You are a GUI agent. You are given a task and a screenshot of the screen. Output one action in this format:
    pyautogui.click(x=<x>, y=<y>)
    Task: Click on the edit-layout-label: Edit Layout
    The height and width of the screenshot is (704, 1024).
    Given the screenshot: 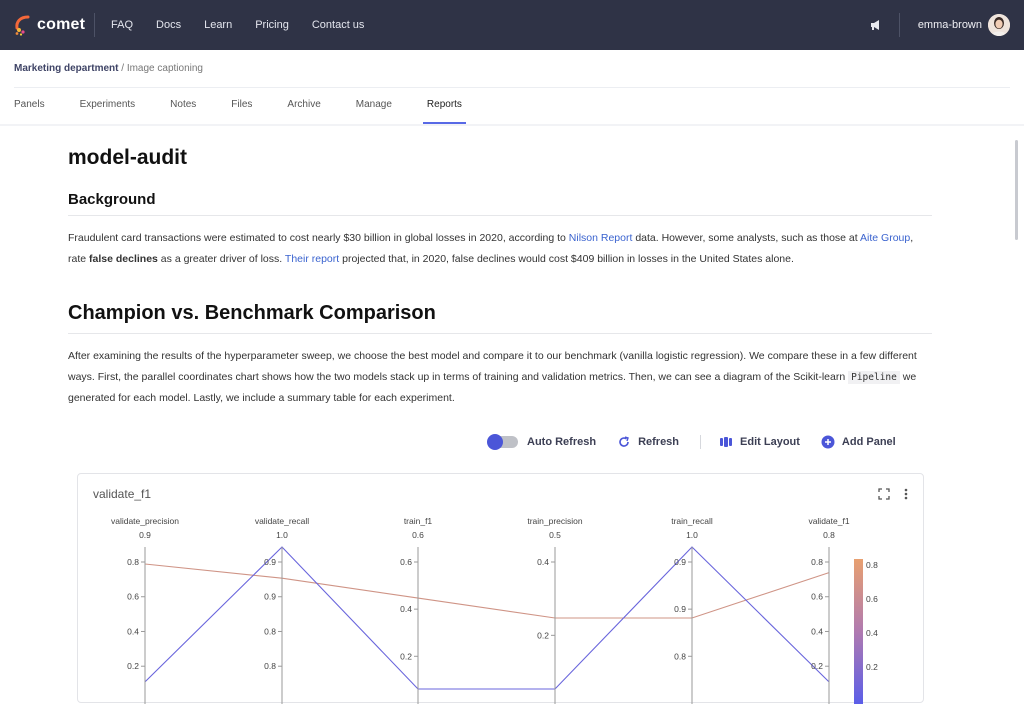 What is the action you would take?
    pyautogui.click(x=770, y=442)
    